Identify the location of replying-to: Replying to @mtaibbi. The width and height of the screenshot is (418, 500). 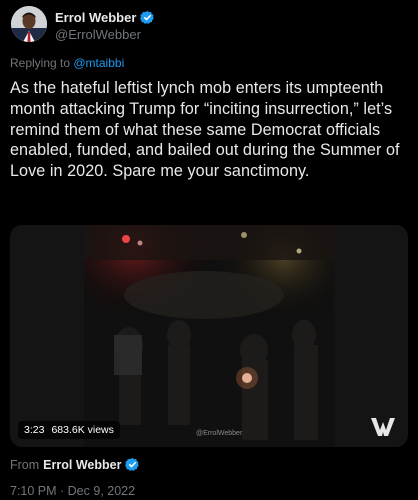
(67, 63).